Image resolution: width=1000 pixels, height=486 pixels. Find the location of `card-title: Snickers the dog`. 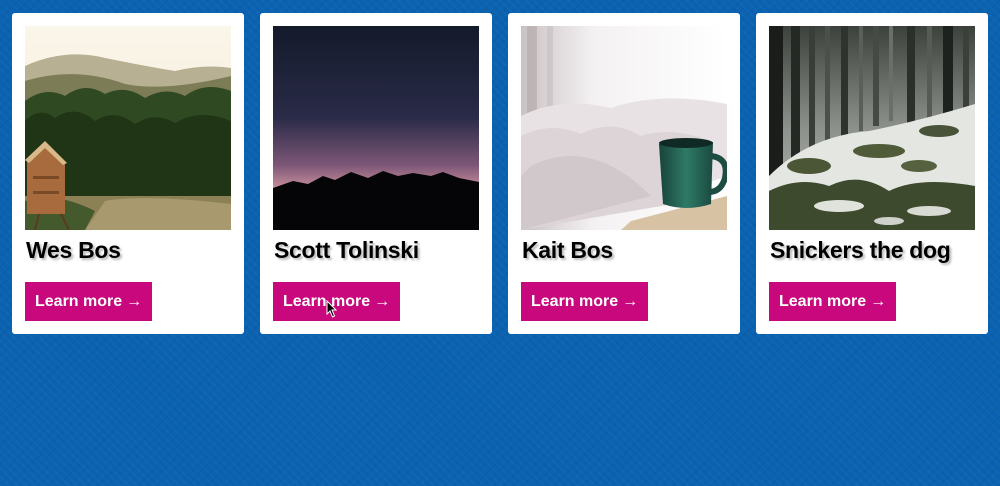

card-title: Snickers the dog is located at coordinates (860, 250).